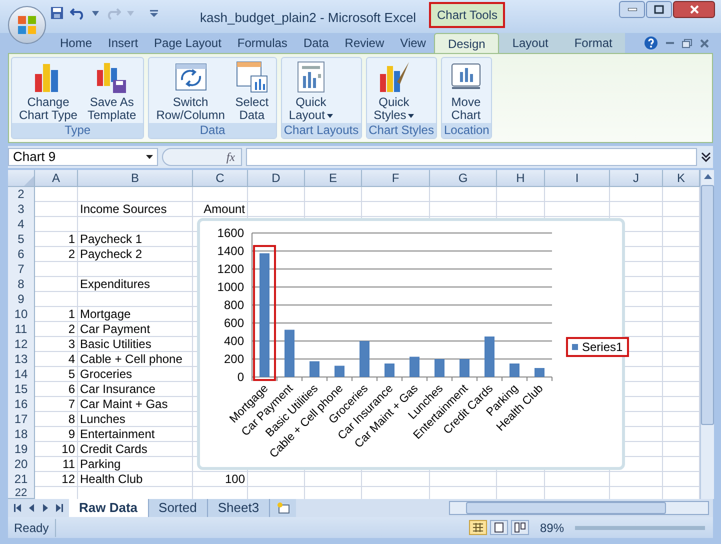 The height and width of the screenshot is (544, 721). What do you see at coordinates (311, 90) in the screenshot?
I see `ribbon-button: Quick Layout` at bounding box center [311, 90].